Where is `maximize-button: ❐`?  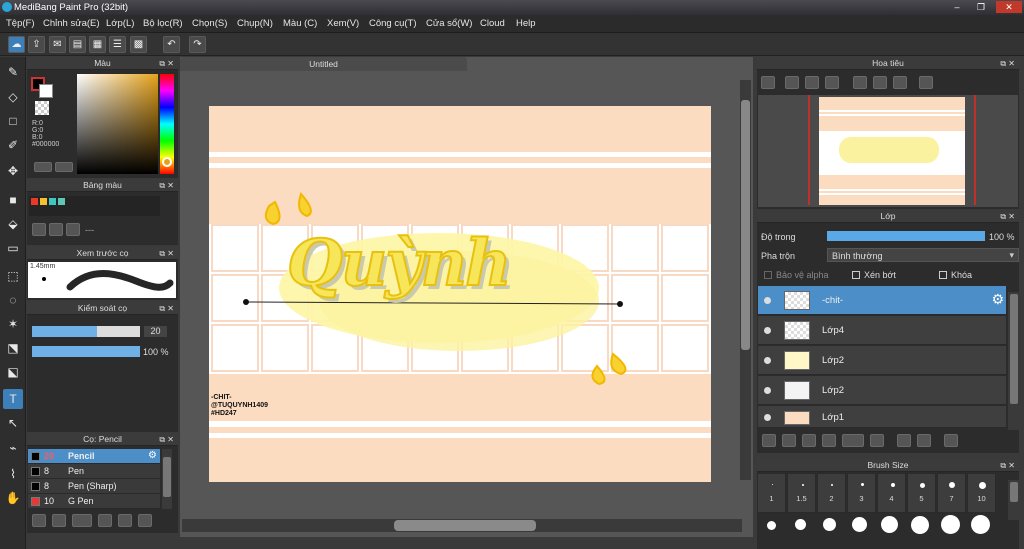 maximize-button: ❐ is located at coordinates (981, 7).